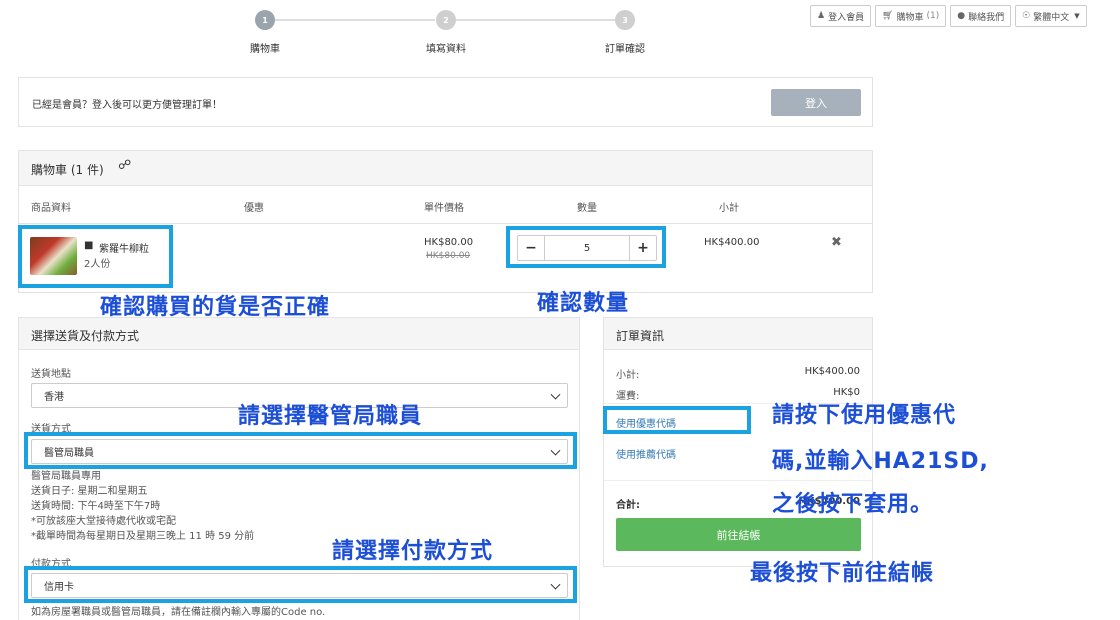  I want to click on shipping-label: 運費:, so click(628, 396).